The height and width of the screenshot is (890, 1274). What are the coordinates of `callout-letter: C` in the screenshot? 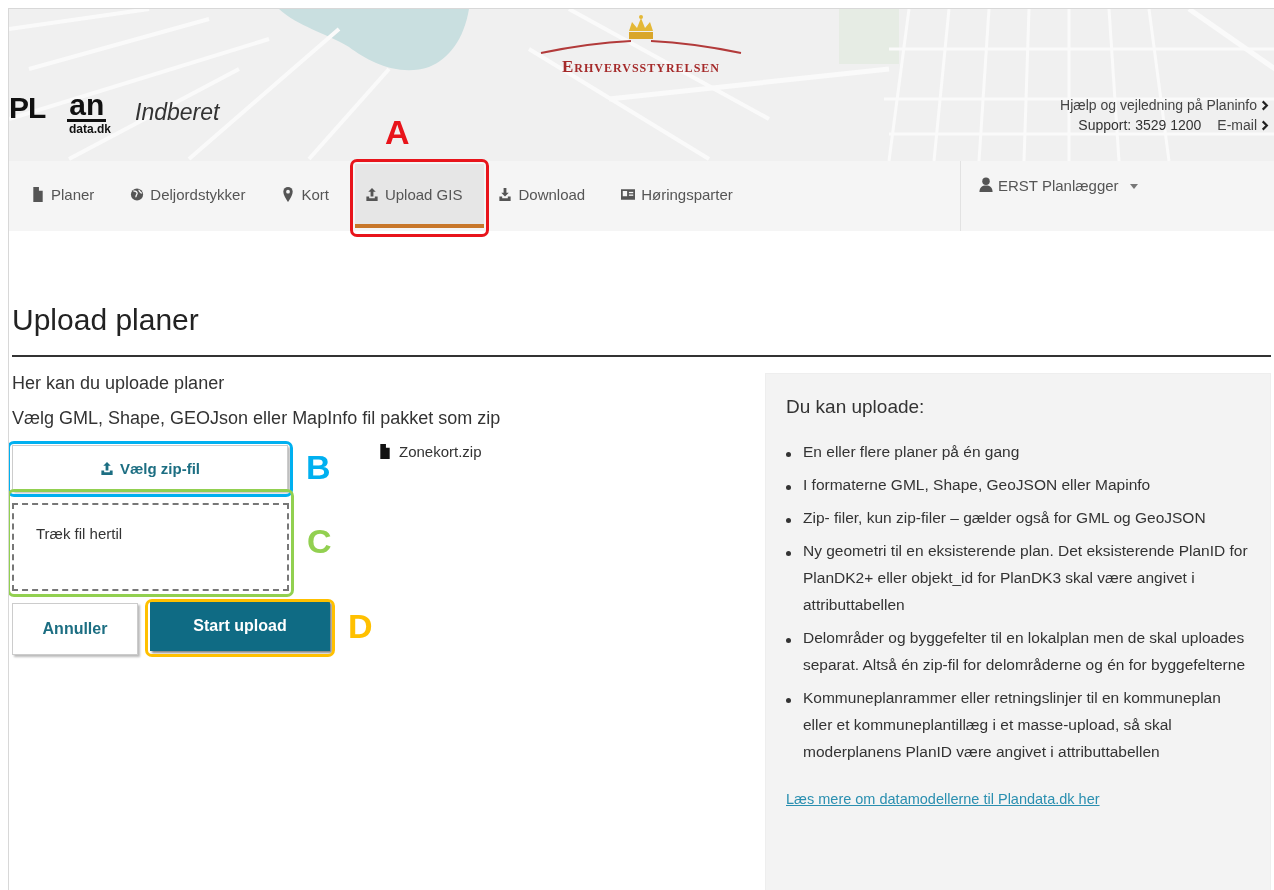 It's located at (319, 541).